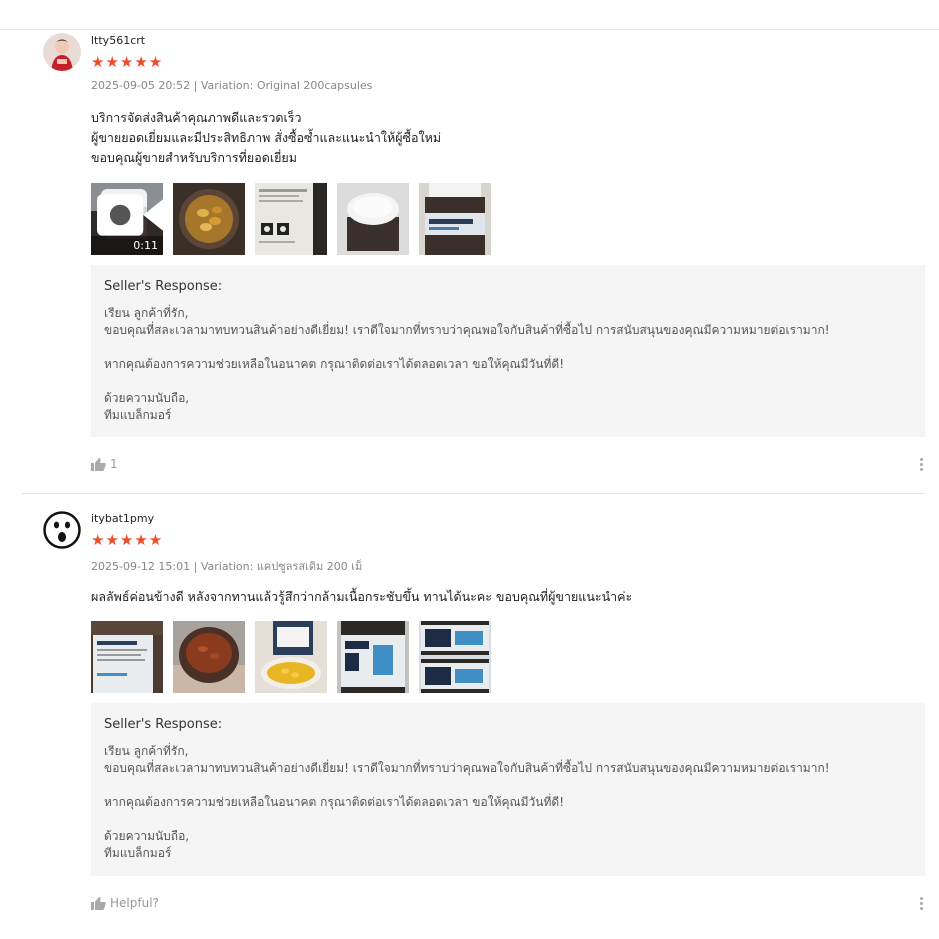  I want to click on avatar-image, so click(62, 52).